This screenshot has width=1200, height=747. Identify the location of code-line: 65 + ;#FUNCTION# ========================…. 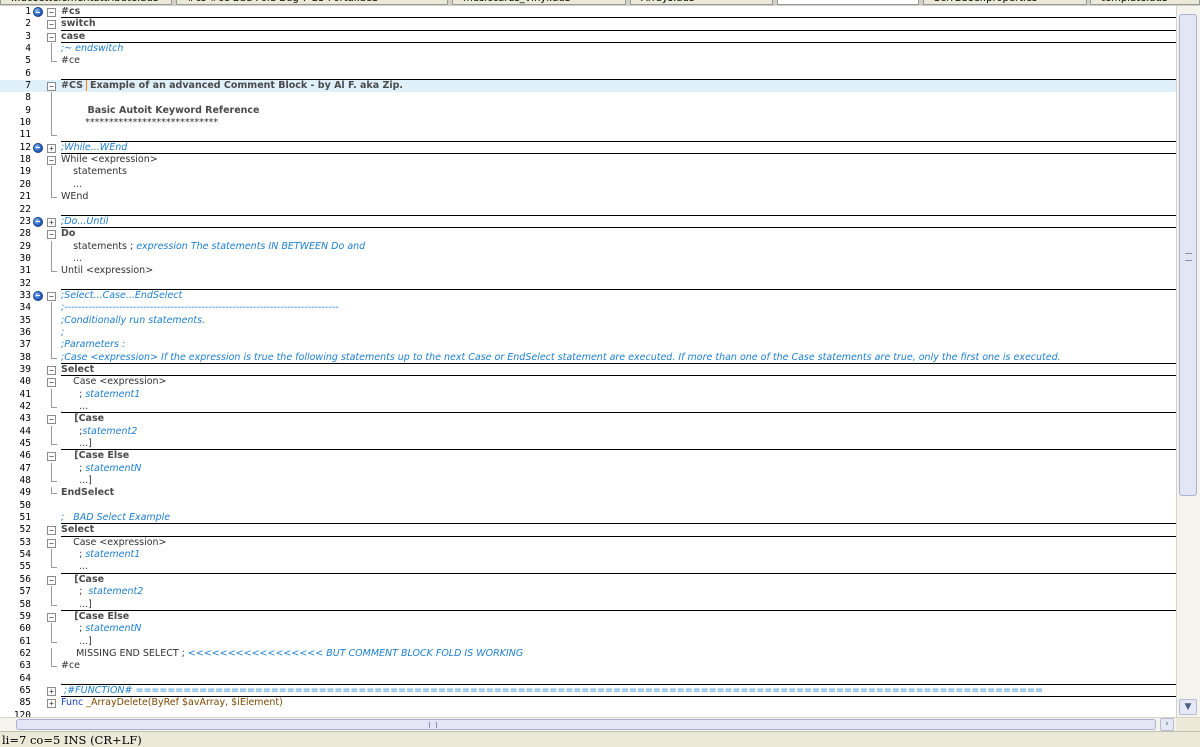
(588, 691).